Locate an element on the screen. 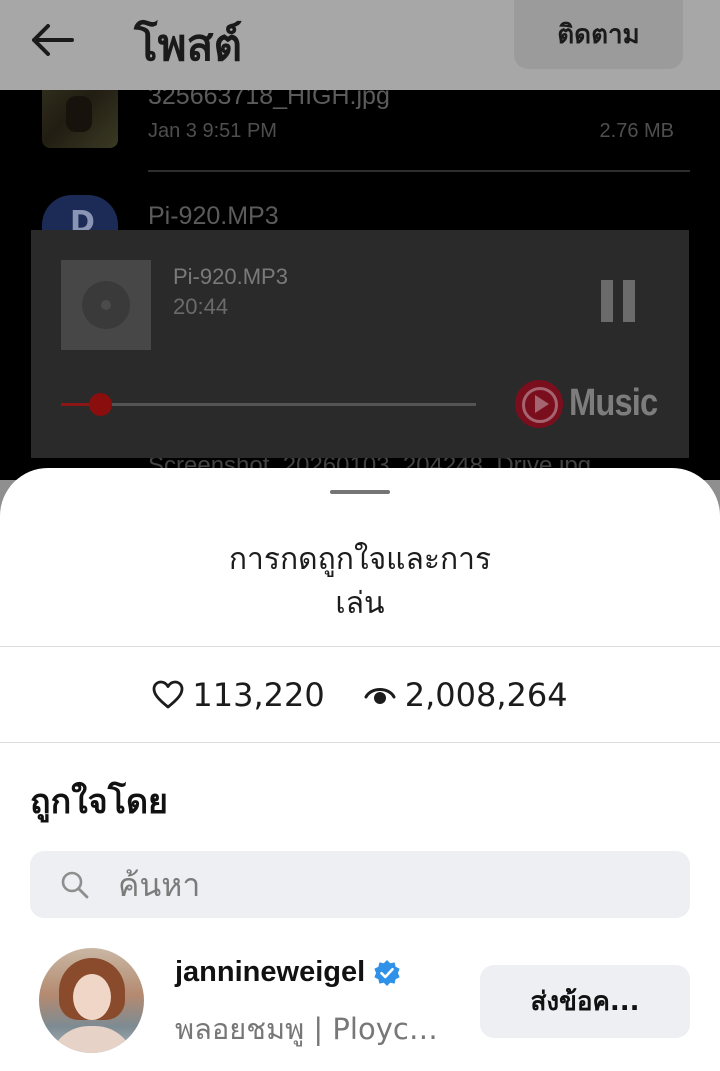 The width and height of the screenshot is (720, 1071). sheet-title-line2: เล่น is located at coordinates (360, 603).